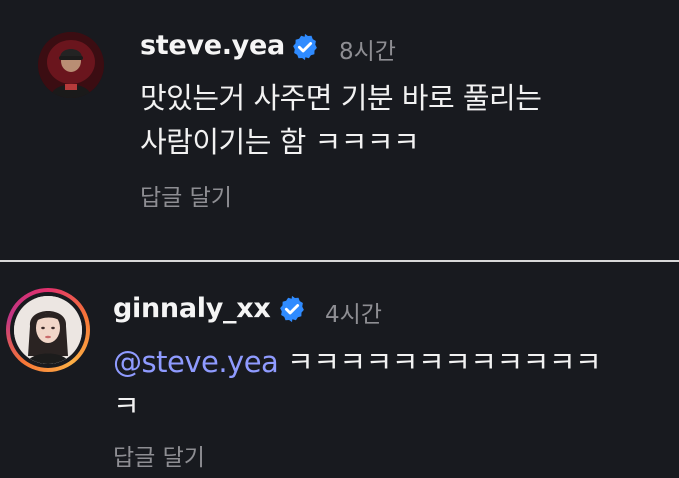  I want to click on comment-text-fragment: ㅋㅋㅋㅋㅋㅋㅋㅋㅋㅋㅋㅋ, so click(444, 362).